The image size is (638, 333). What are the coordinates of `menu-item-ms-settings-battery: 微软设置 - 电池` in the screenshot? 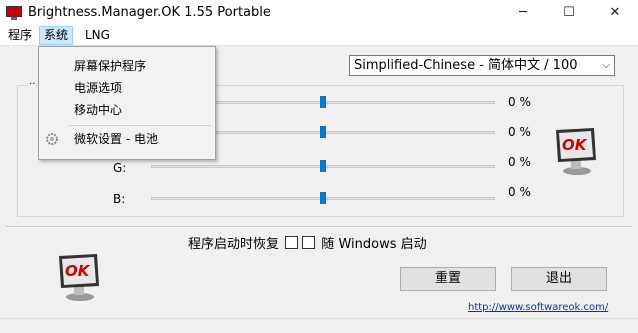 It's located at (127, 139).